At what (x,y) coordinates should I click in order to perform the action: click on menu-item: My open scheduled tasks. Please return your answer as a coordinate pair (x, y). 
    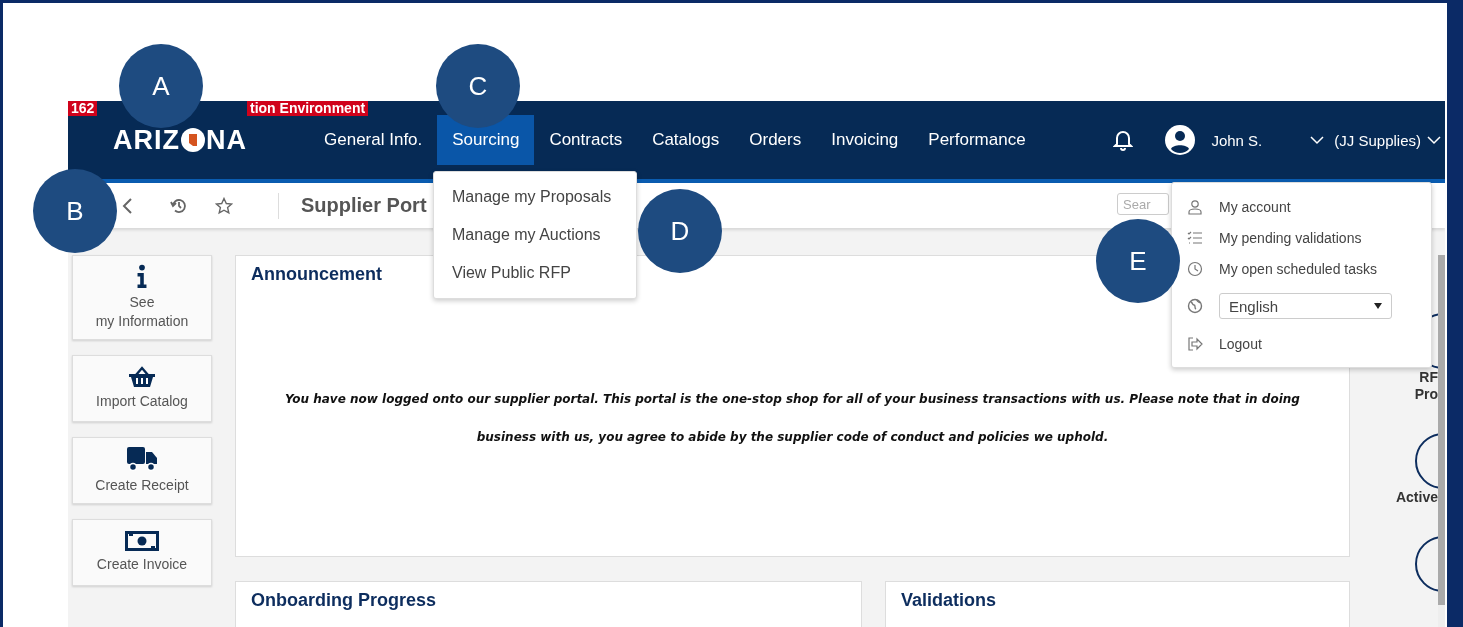
    Looking at the image, I should click on (1298, 268).